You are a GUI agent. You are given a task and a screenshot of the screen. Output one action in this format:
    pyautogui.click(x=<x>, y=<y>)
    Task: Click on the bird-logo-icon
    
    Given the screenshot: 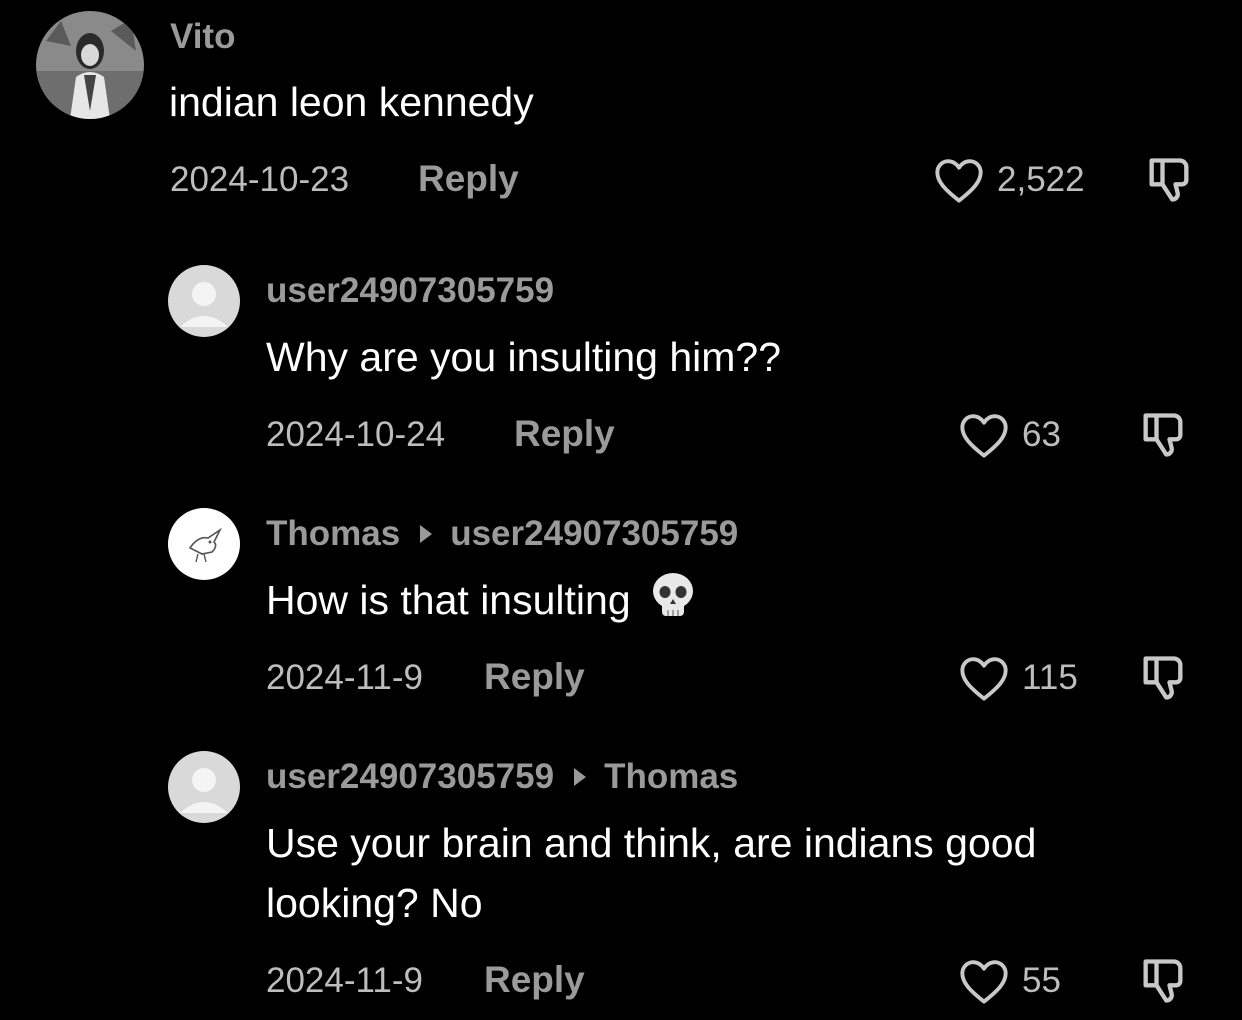 What is the action you would take?
    pyautogui.click(x=204, y=544)
    